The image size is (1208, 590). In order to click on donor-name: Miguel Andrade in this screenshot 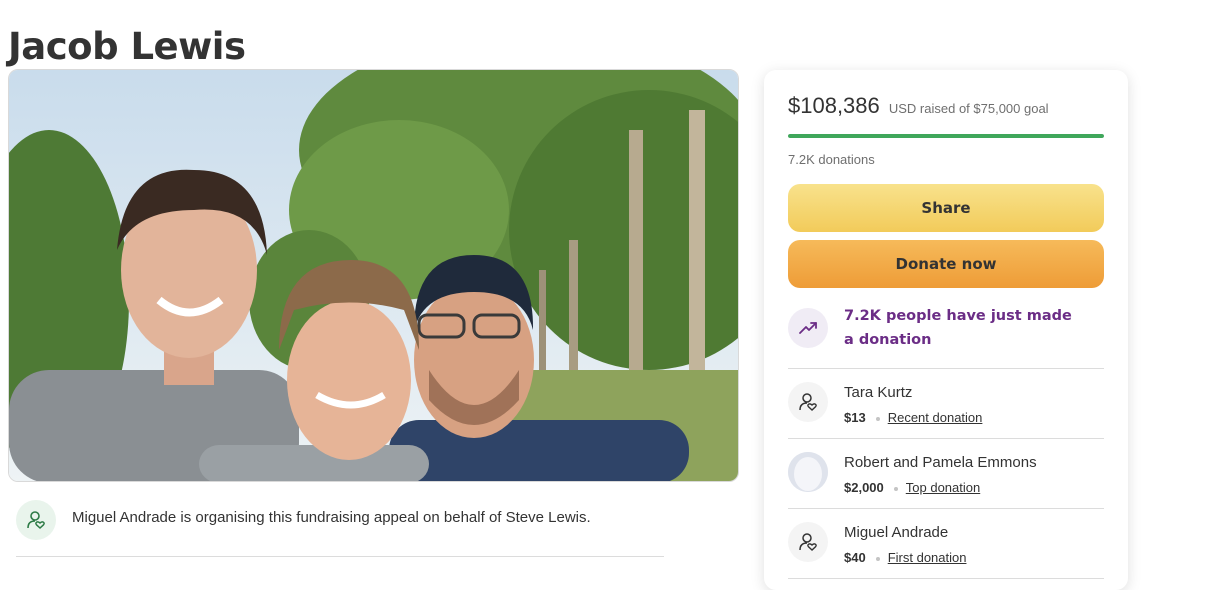, I will do `click(896, 532)`.